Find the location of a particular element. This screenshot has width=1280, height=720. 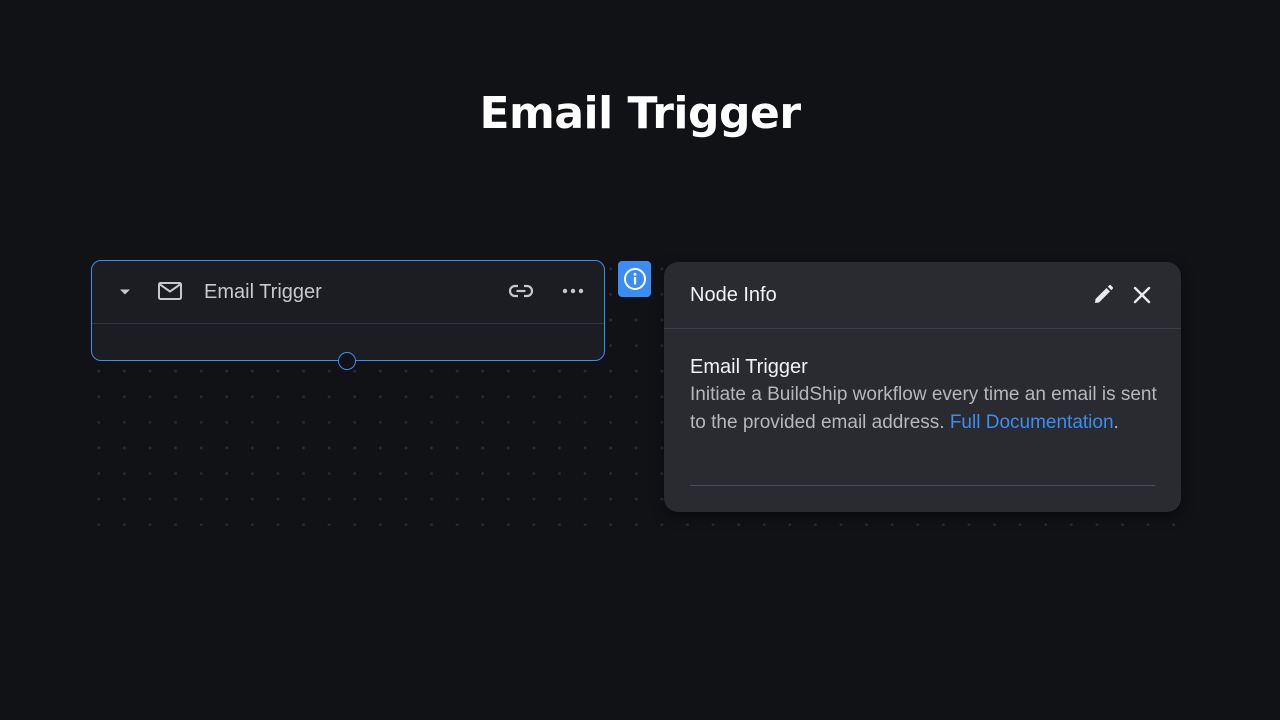

email-trigger-node: Email Trigger is located at coordinates (348, 310).